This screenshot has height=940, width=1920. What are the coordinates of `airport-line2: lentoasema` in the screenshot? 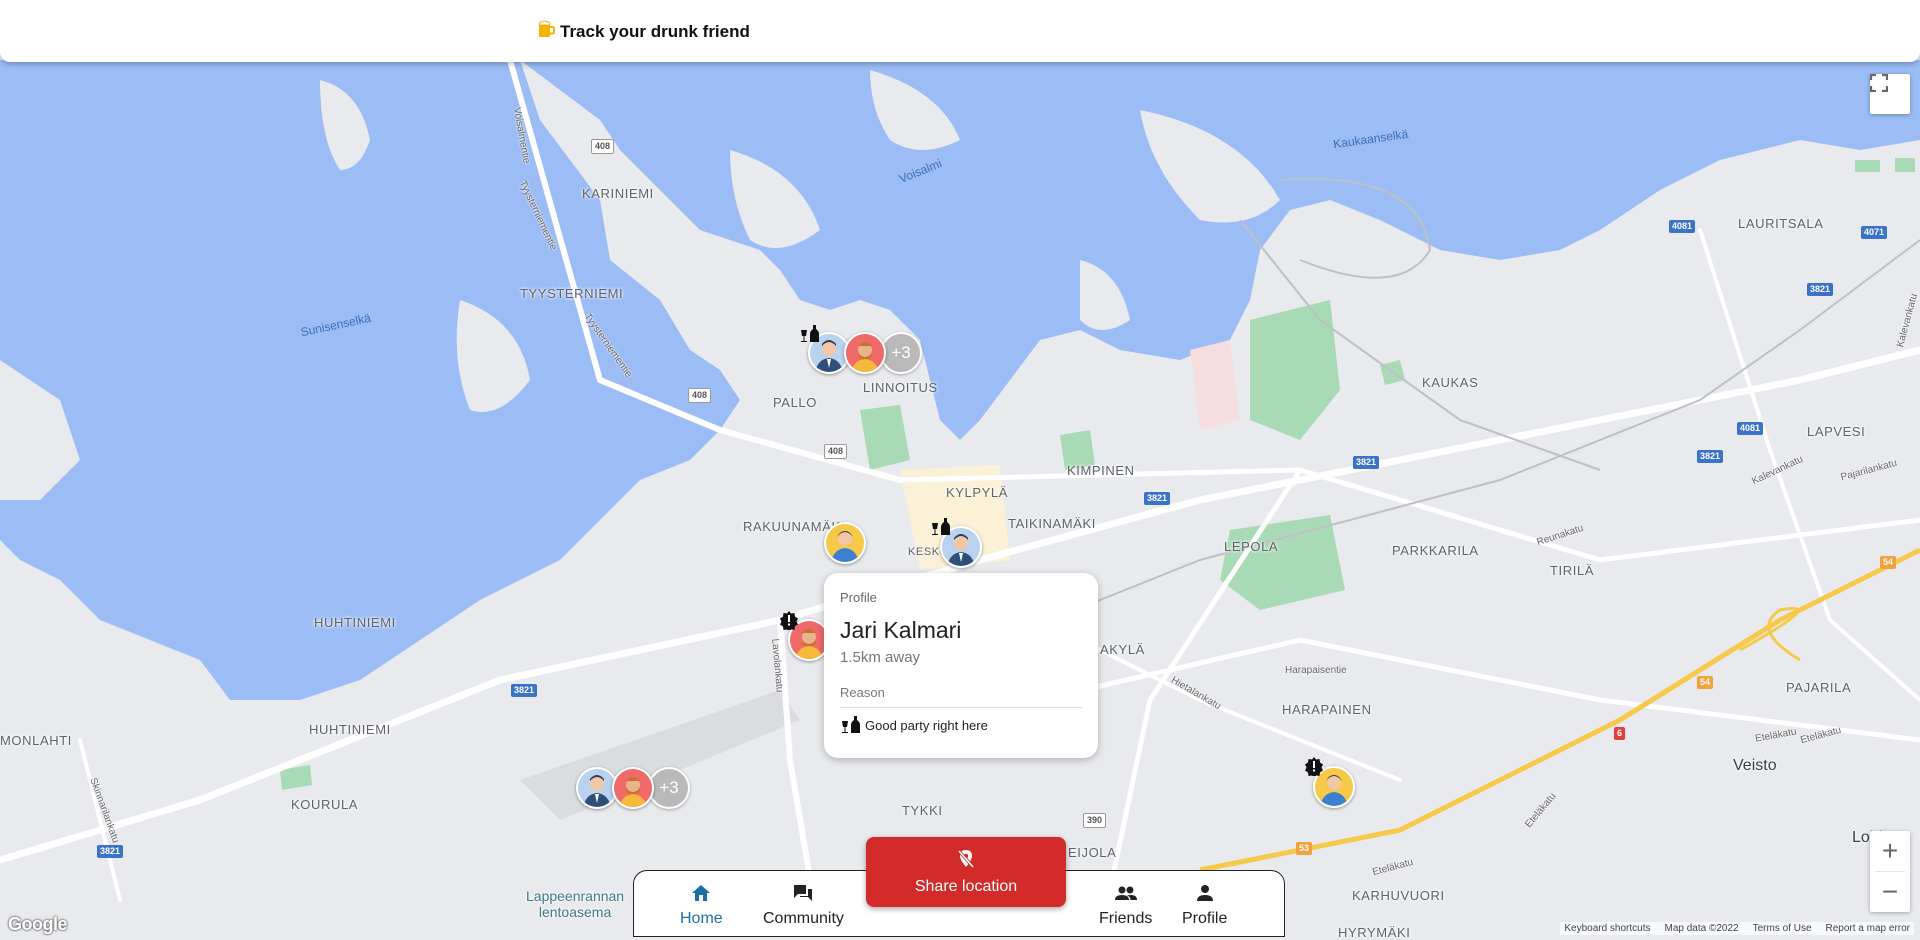 It's located at (575, 912).